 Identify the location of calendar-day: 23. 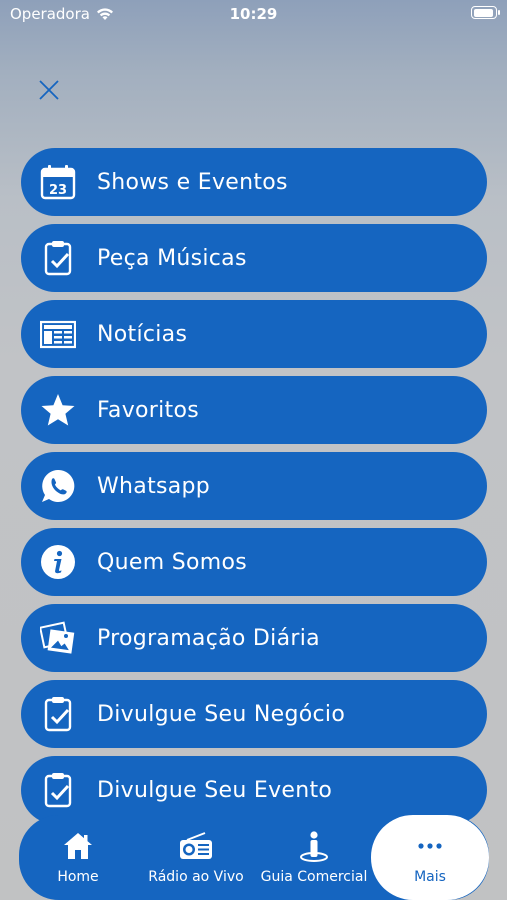
(58, 190).